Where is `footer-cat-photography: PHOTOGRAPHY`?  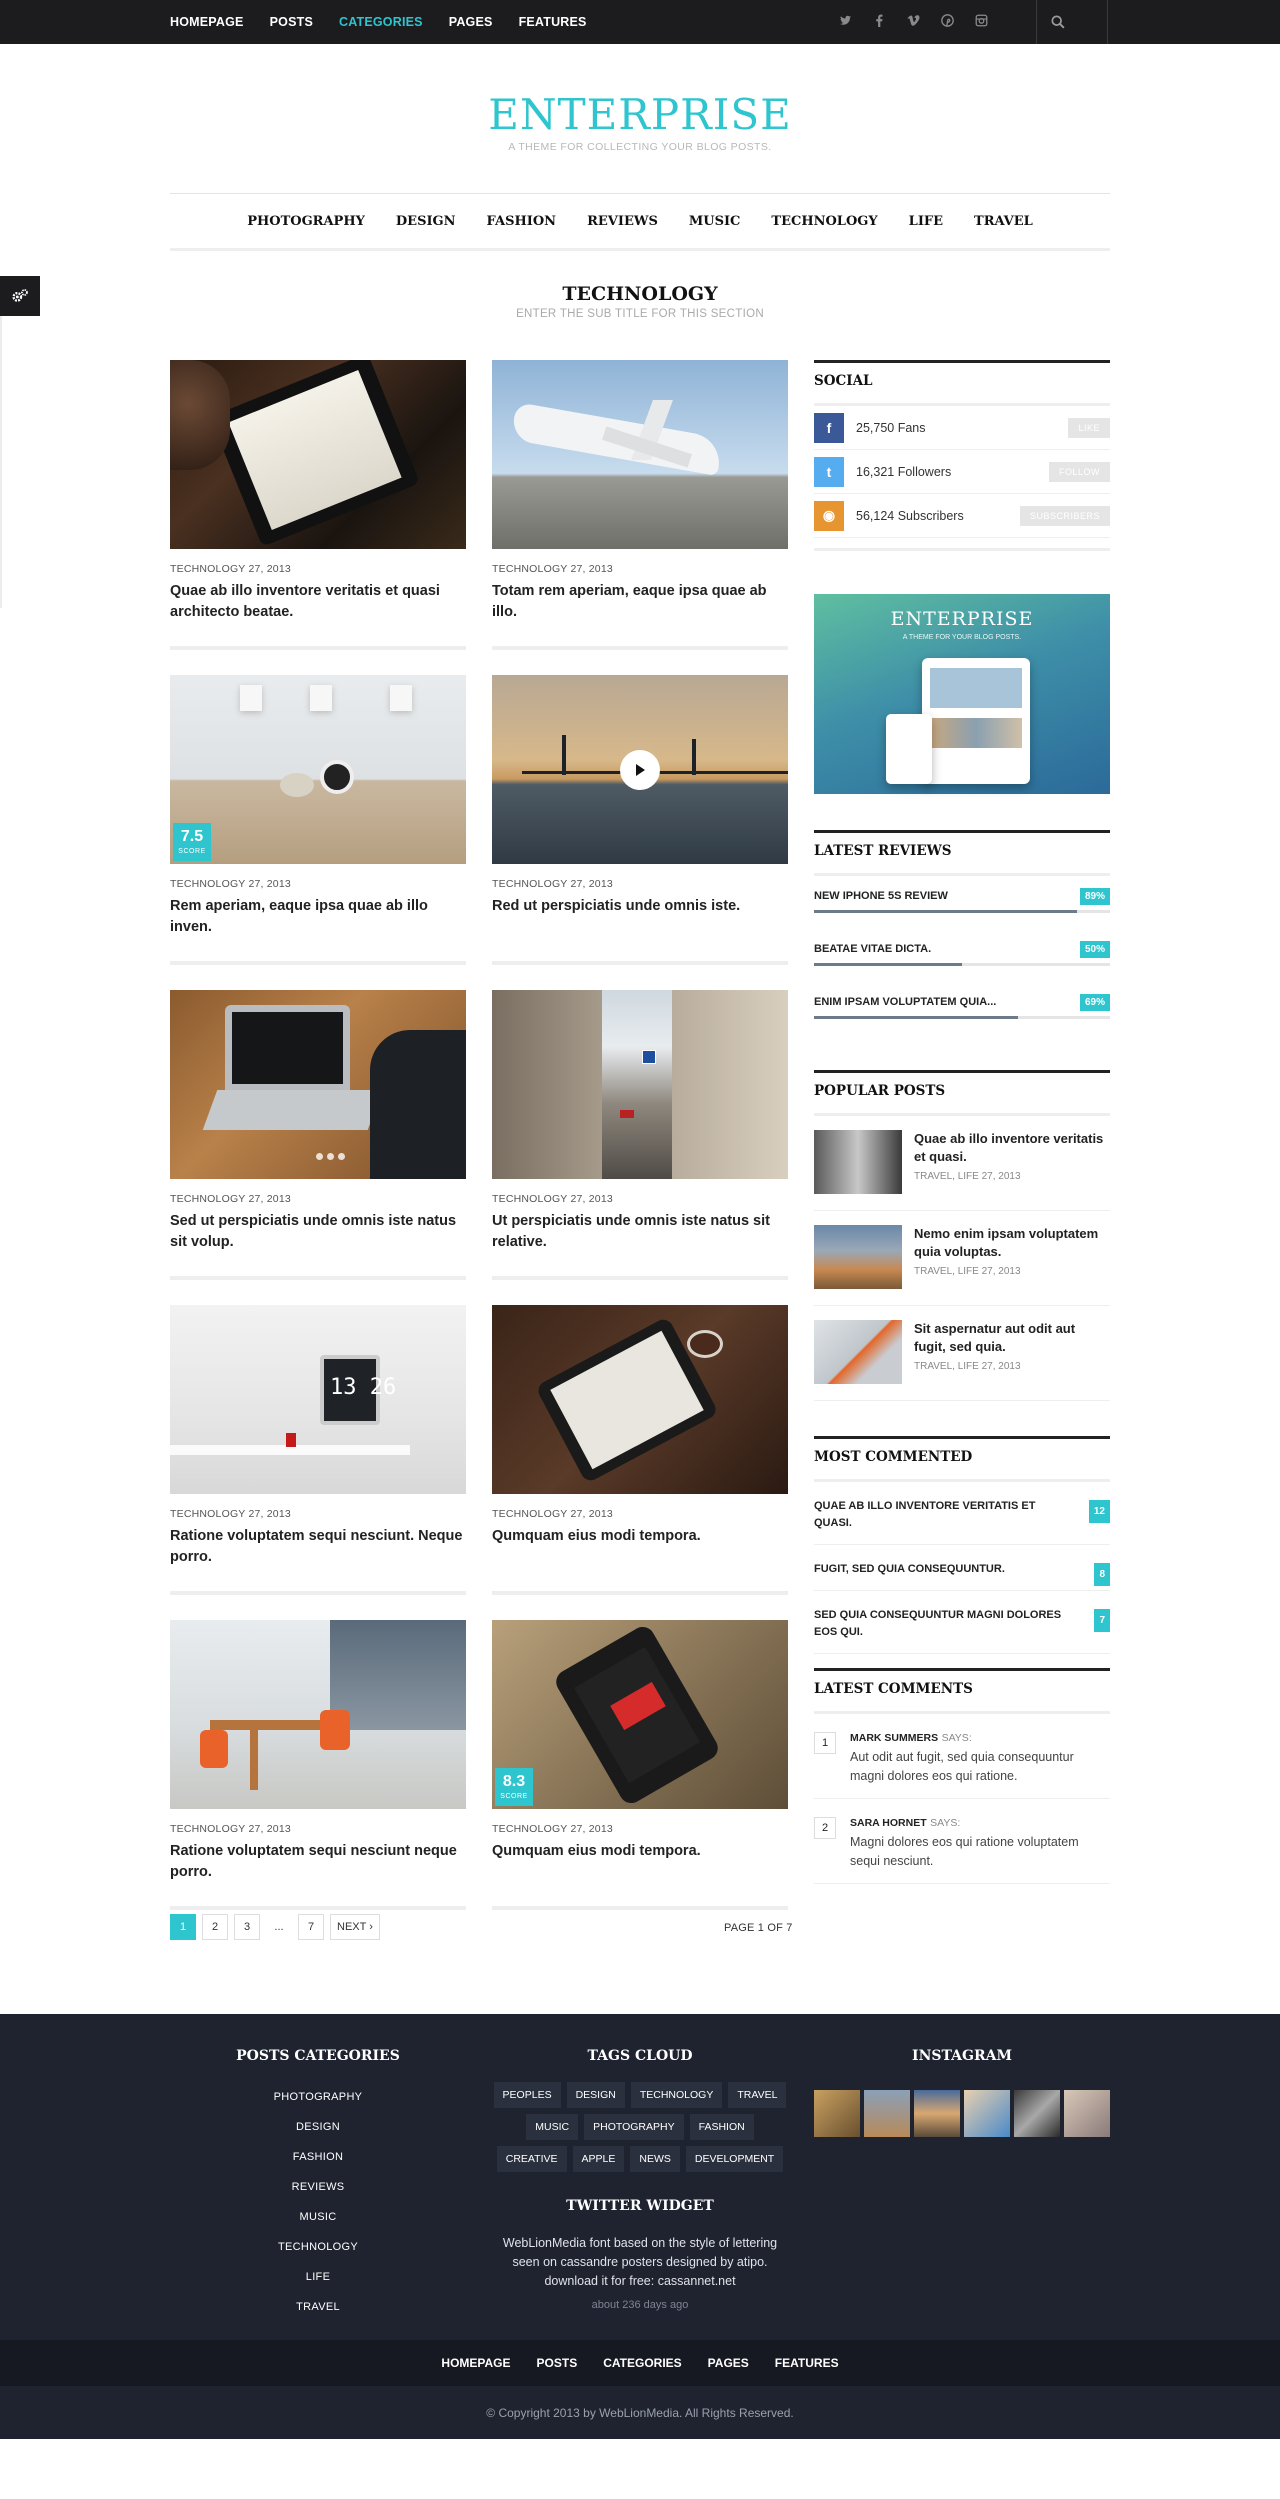 footer-cat-photography: PHOTOGRAPHY is located at coordinates (318, 2097).